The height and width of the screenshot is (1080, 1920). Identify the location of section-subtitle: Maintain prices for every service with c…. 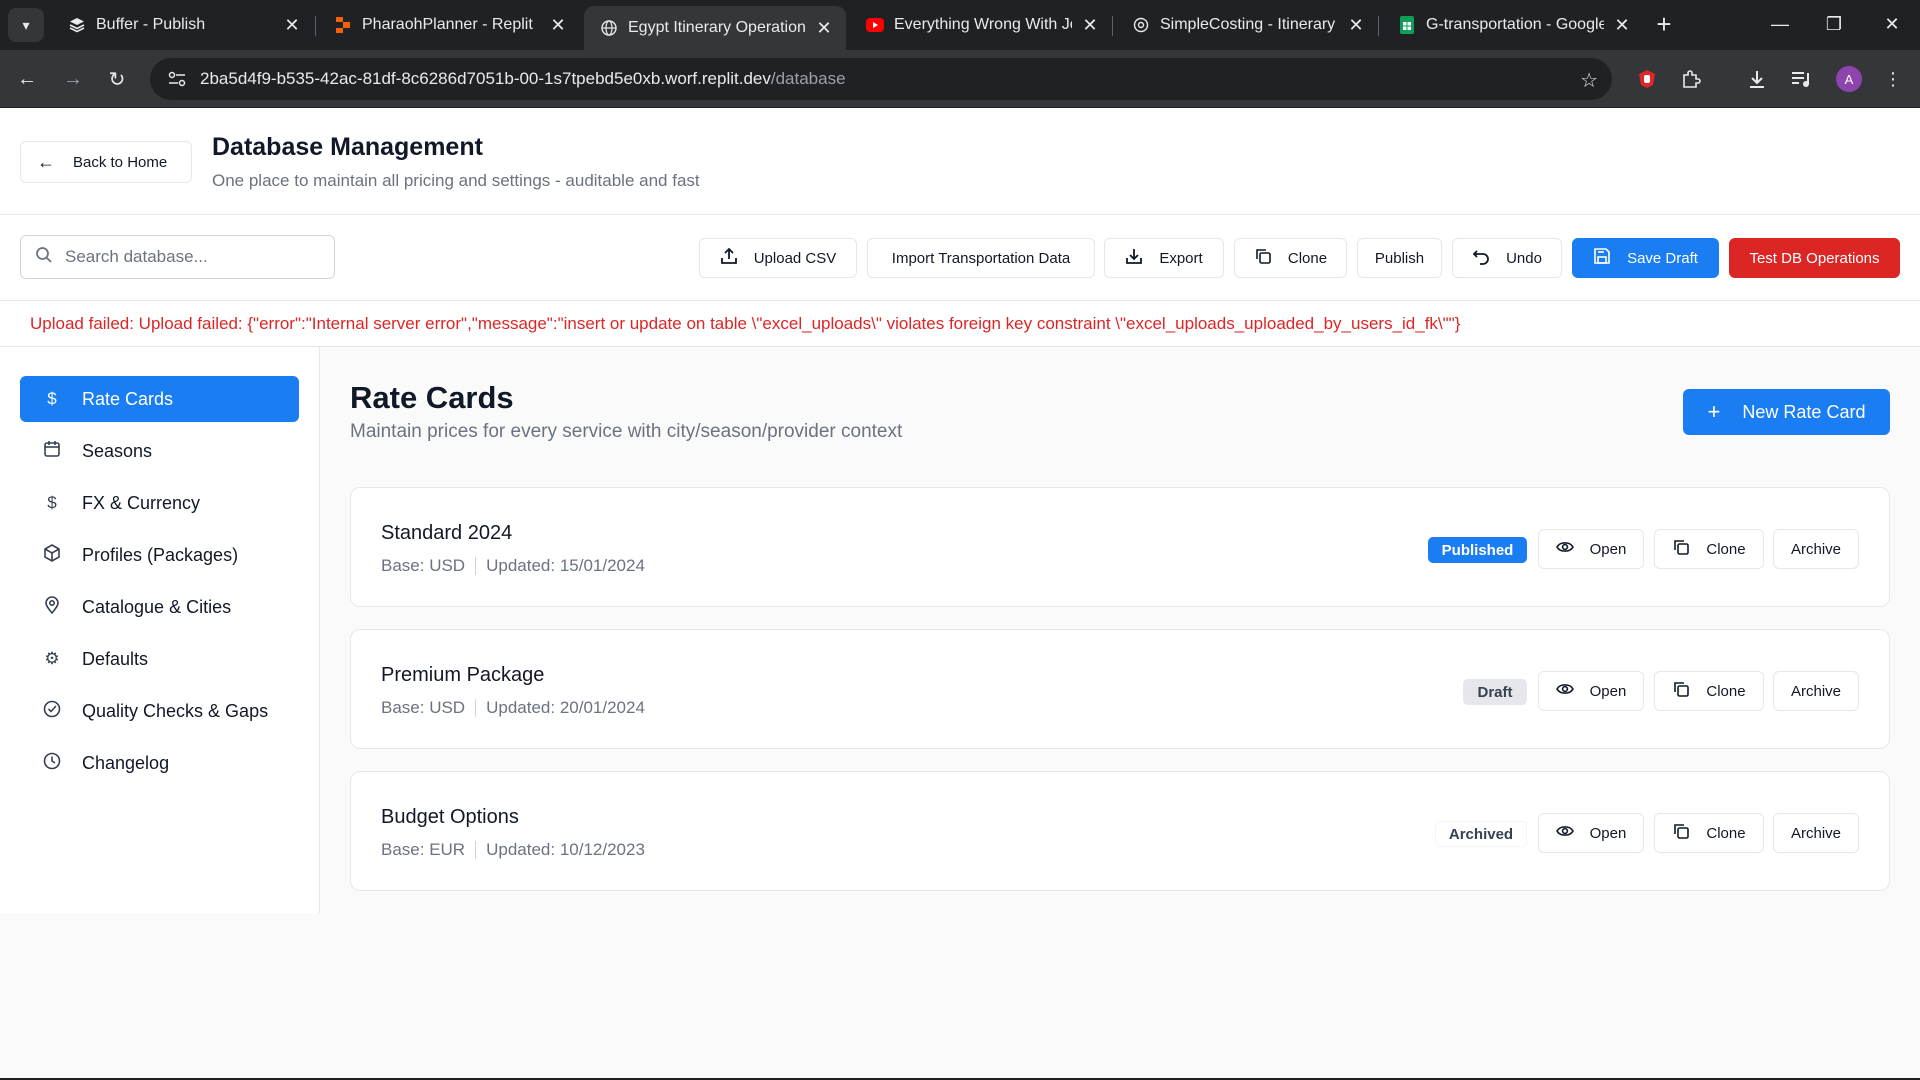
(626, 431).